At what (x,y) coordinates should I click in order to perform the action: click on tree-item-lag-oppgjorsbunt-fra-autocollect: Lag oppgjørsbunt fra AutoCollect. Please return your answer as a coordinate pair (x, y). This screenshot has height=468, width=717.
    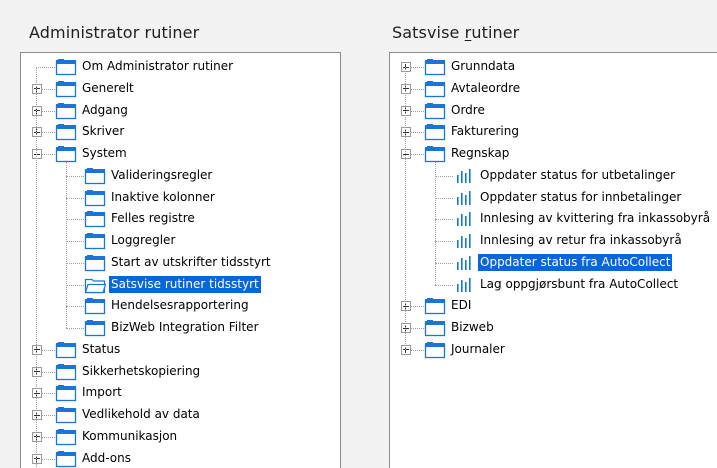
    Looking at the image, I should click on (553, 285).